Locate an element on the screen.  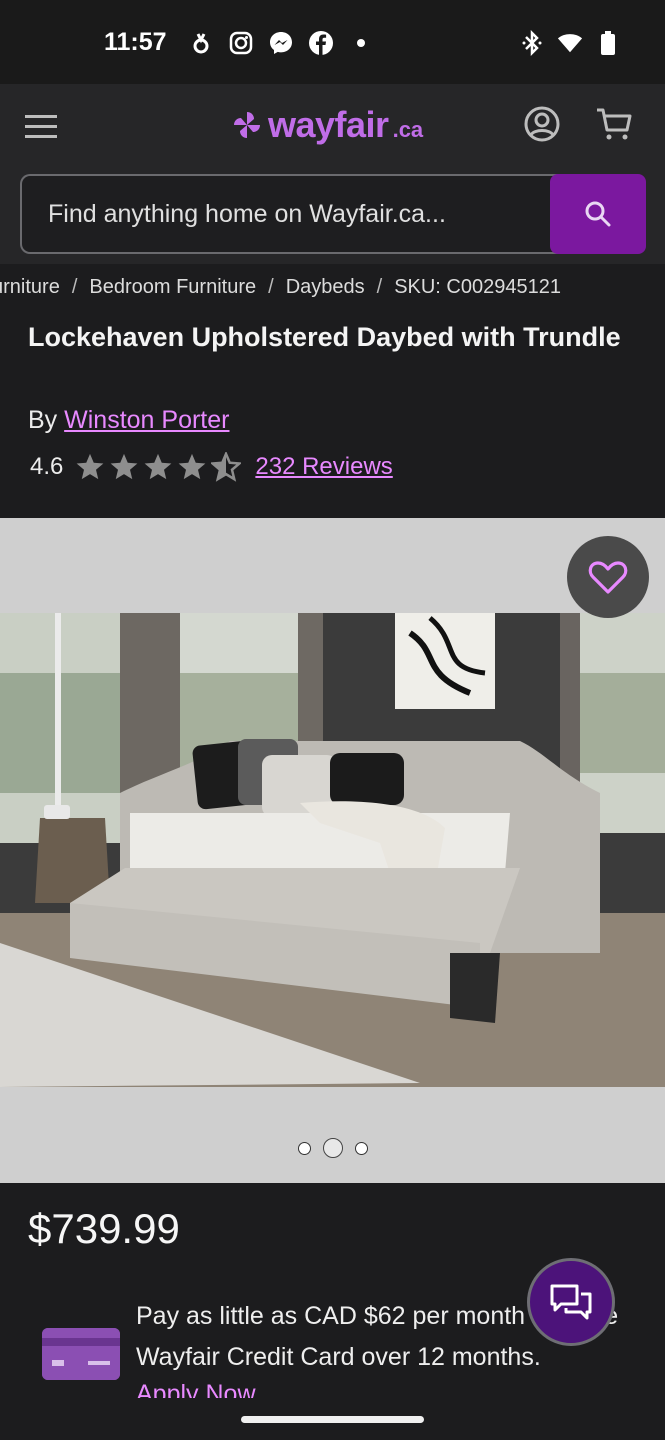
account-icon is located at coordinates (542, 124).